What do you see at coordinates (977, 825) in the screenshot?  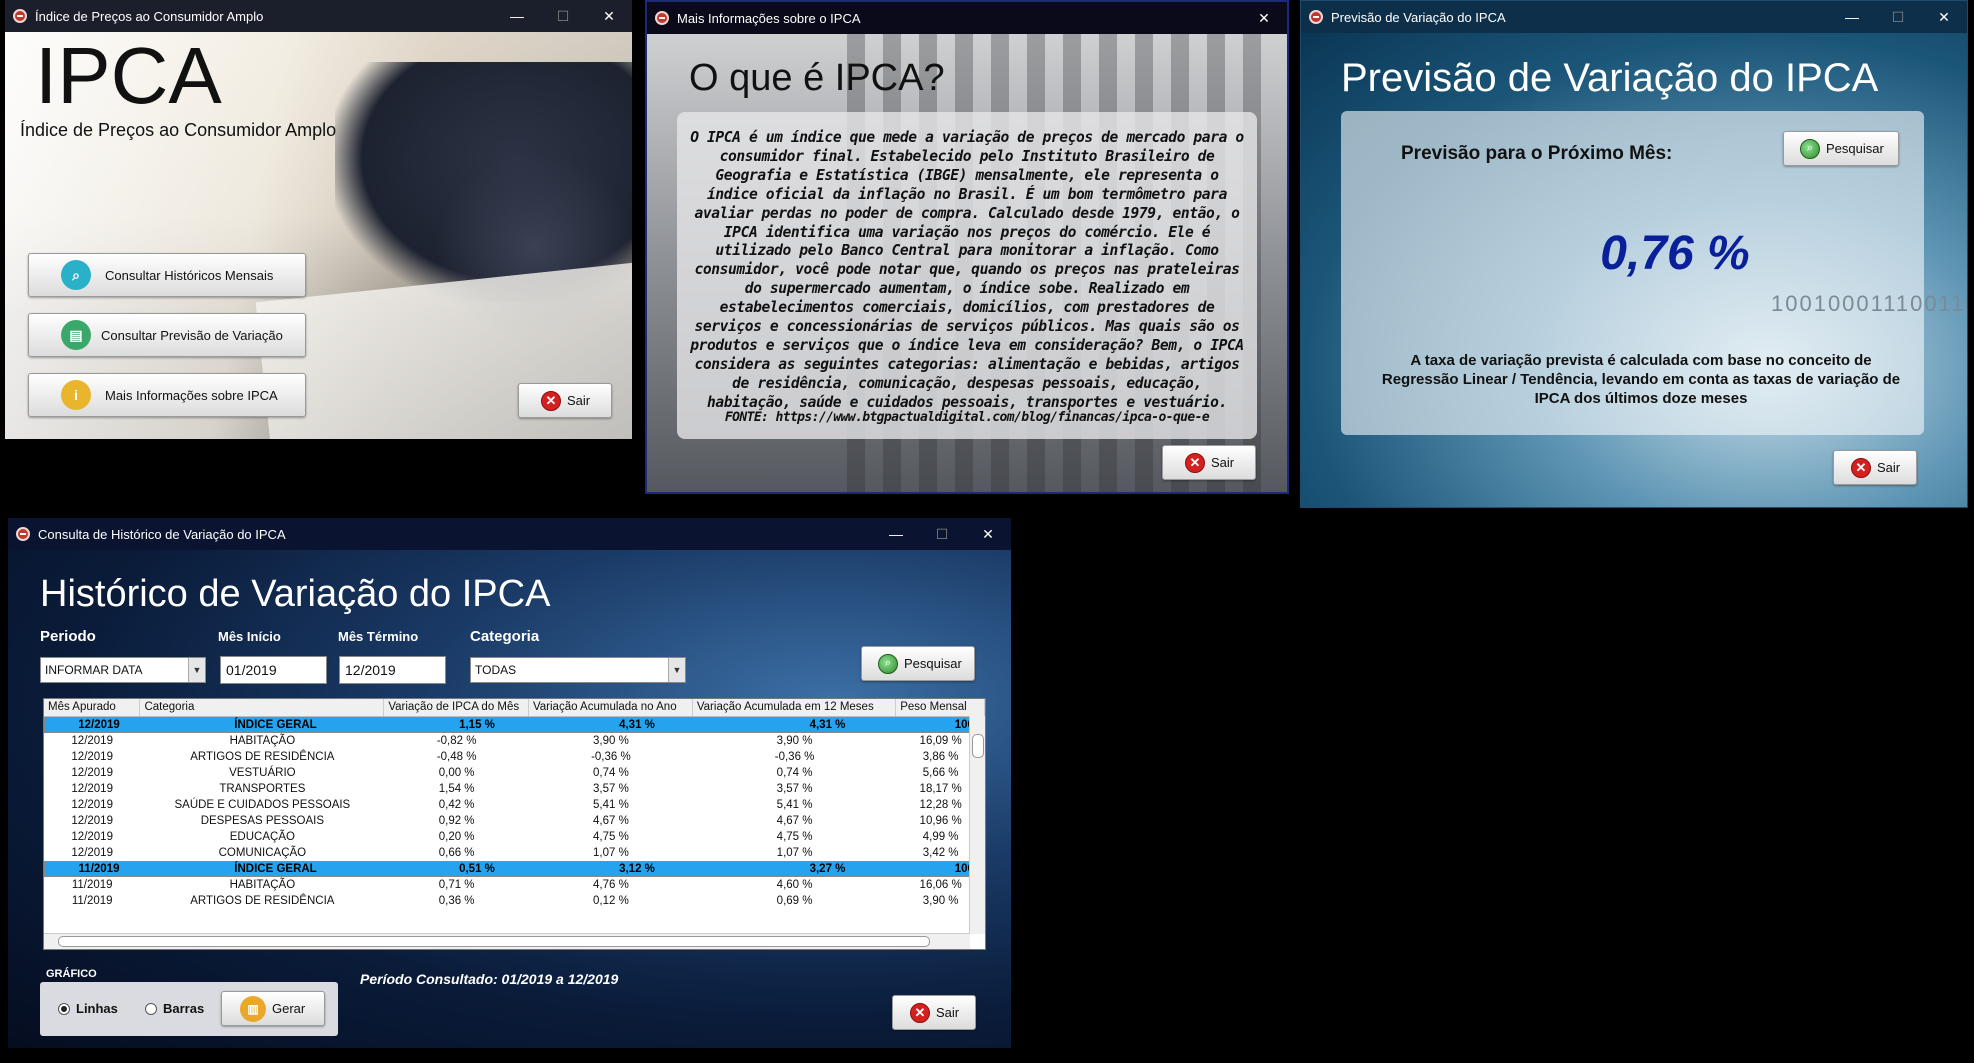 I see `vertical-scrollbar` at bounding box center [977, 825].